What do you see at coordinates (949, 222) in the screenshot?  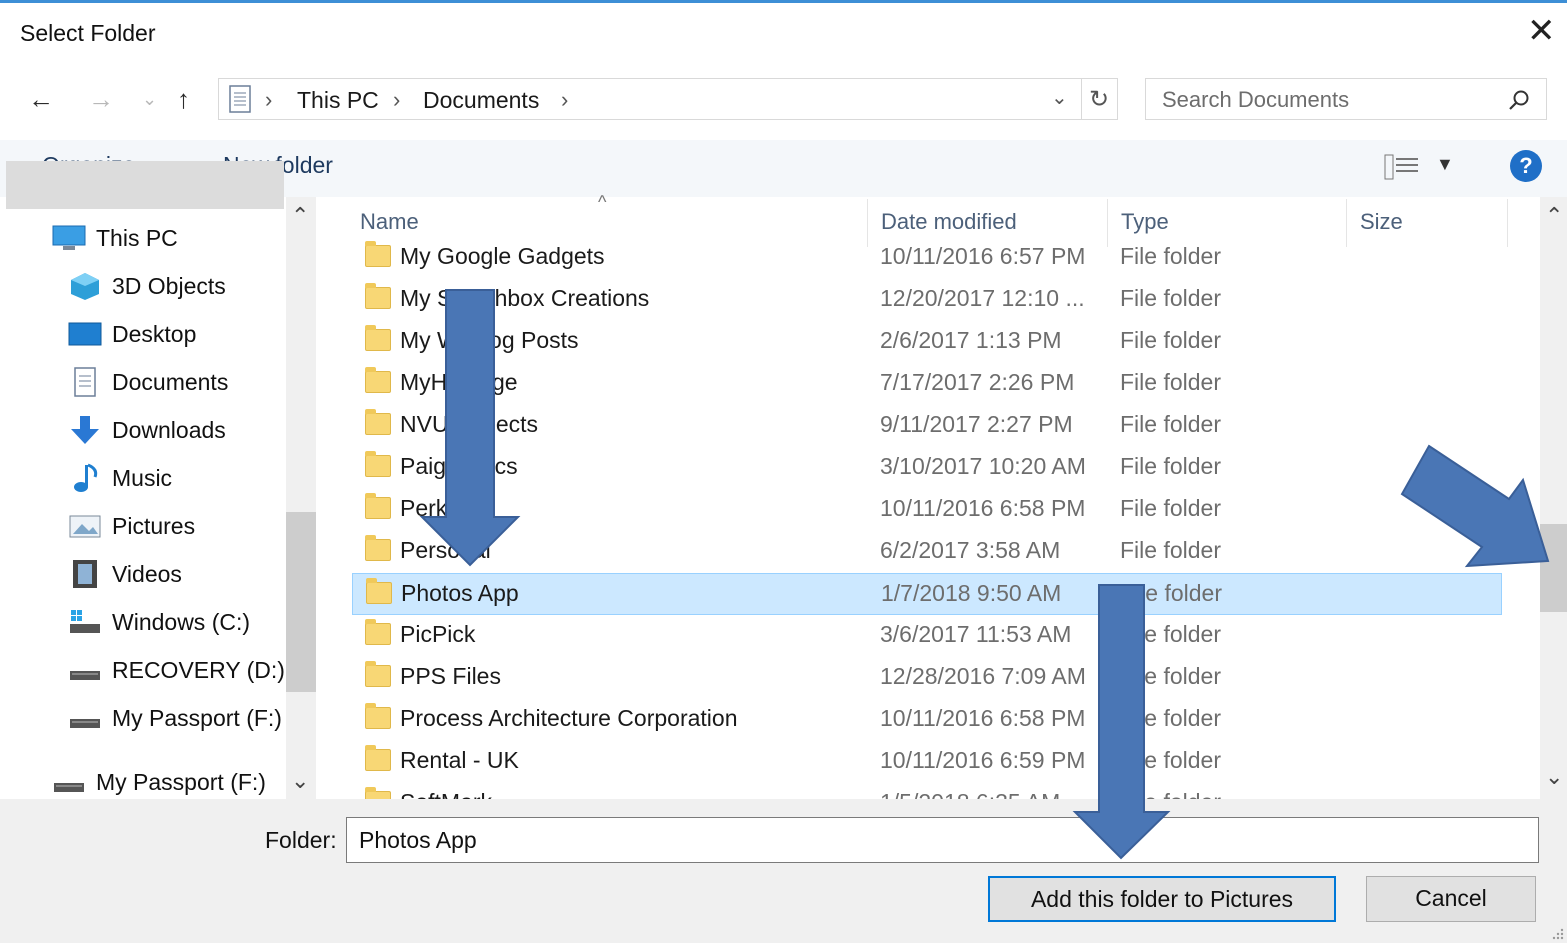 I see `column-header-date-modified: Date modified` at bounding box center [949, 222].